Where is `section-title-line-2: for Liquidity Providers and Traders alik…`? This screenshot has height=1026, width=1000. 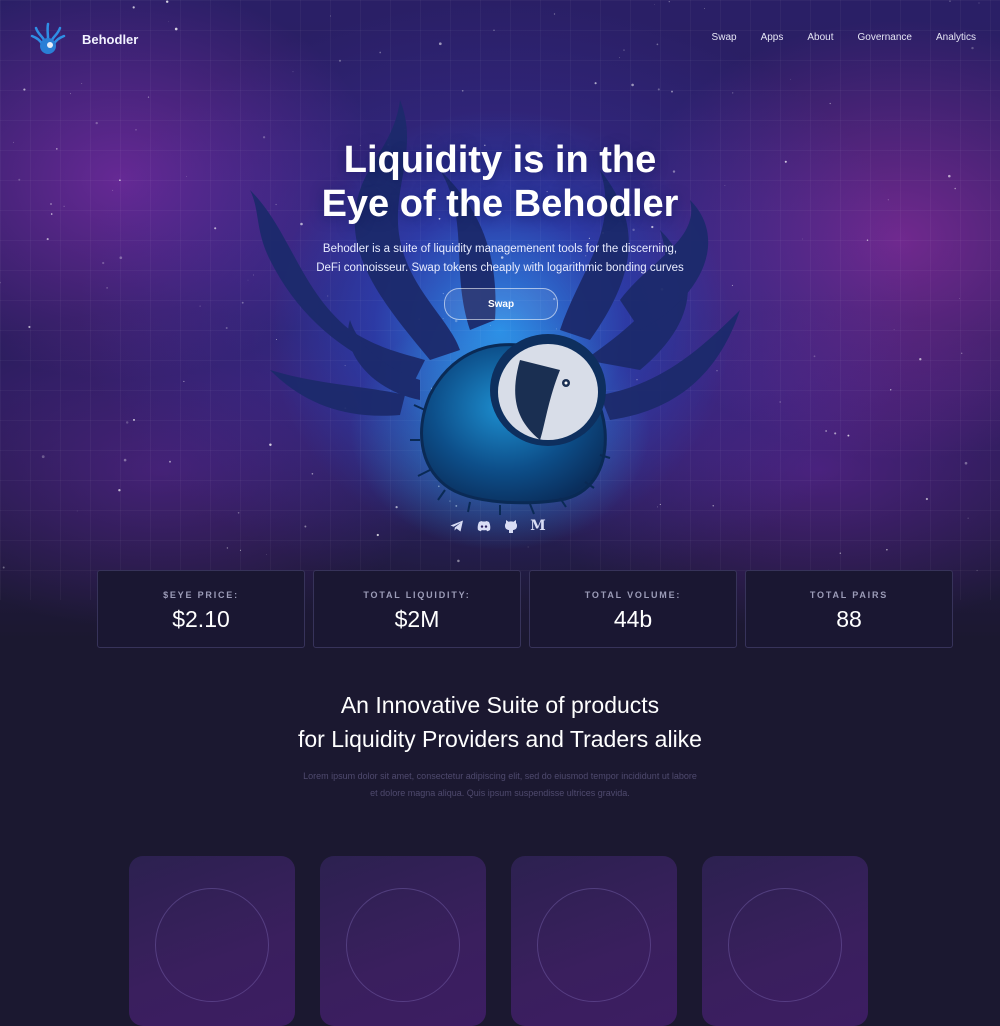
section-title-line-2: for Liquidity Providers and Traders alik… is located at coordinates (500, 739).